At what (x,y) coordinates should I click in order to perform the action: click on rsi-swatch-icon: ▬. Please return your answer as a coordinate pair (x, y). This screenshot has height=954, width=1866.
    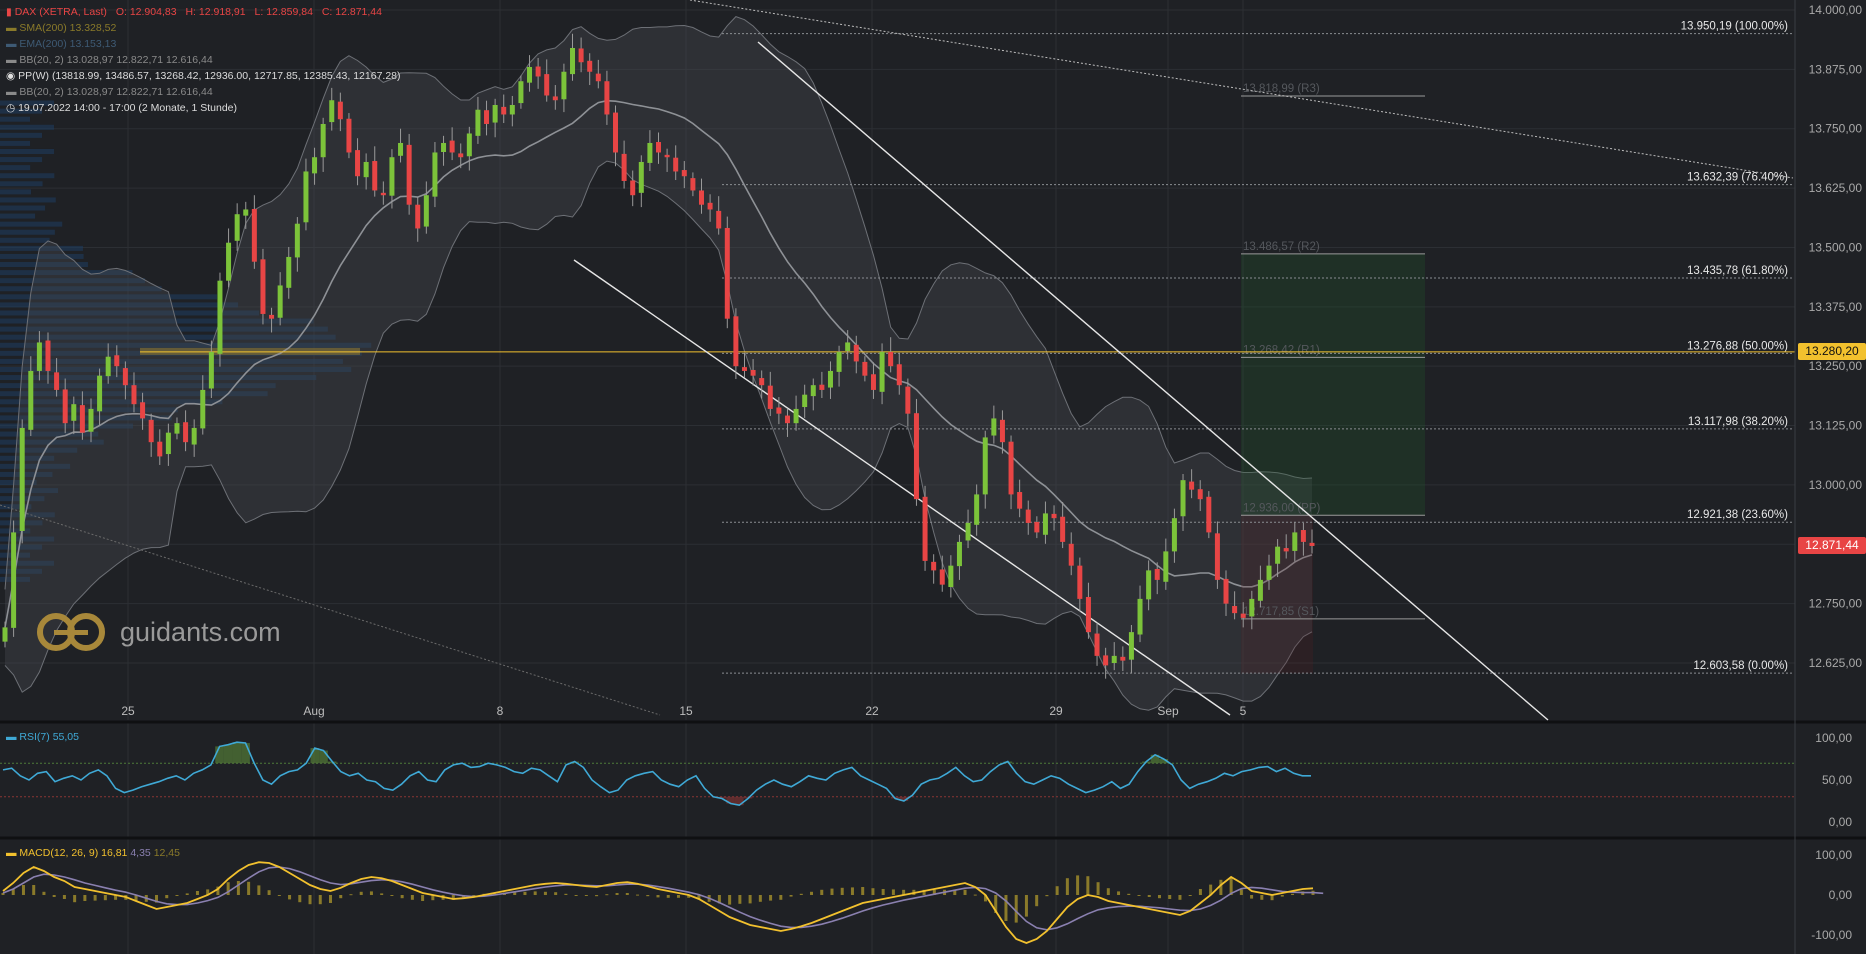
    Looking at the image, I should click on (11, 737).